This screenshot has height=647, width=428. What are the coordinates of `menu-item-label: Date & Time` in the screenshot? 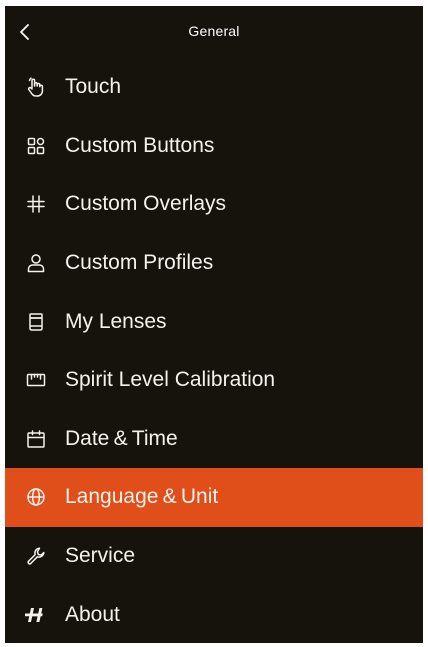 It's located at (121, 438).